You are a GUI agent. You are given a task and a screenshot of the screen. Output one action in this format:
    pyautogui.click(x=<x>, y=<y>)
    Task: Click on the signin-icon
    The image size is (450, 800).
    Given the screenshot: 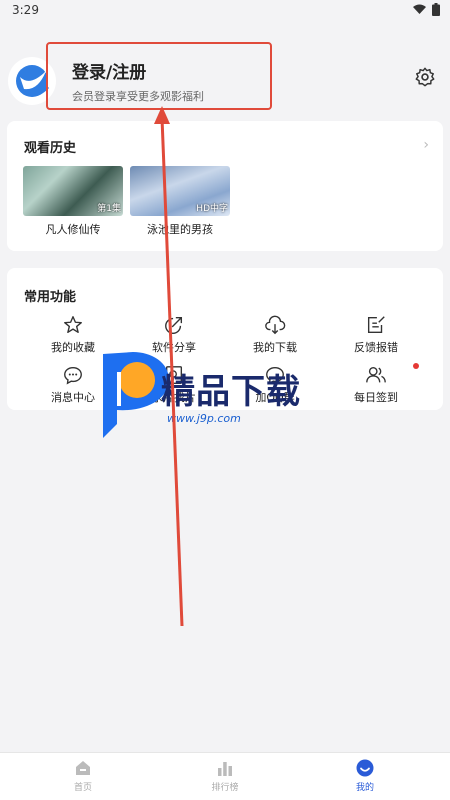 What is the action you would take?
    pyautogui.click(x=376, y=374)
    